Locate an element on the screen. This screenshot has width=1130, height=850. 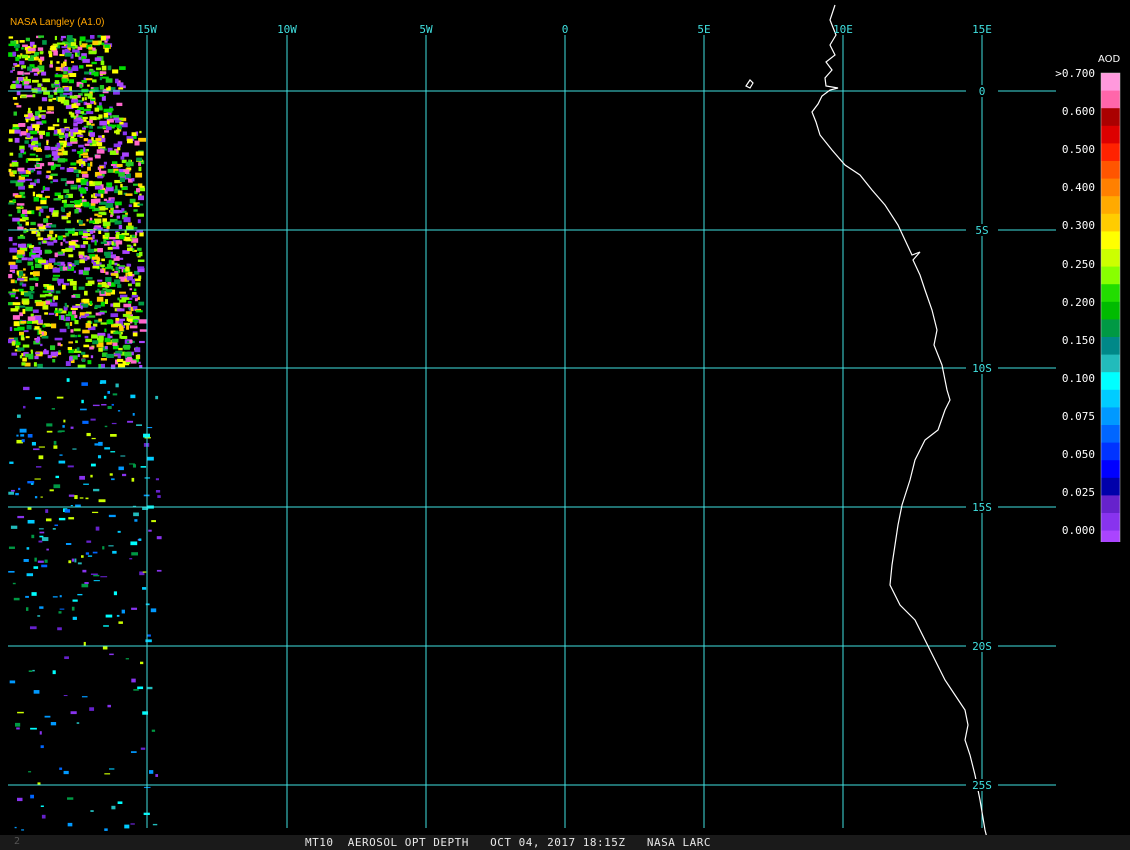
lon-label: 5W is located at coordinates (426, 29).